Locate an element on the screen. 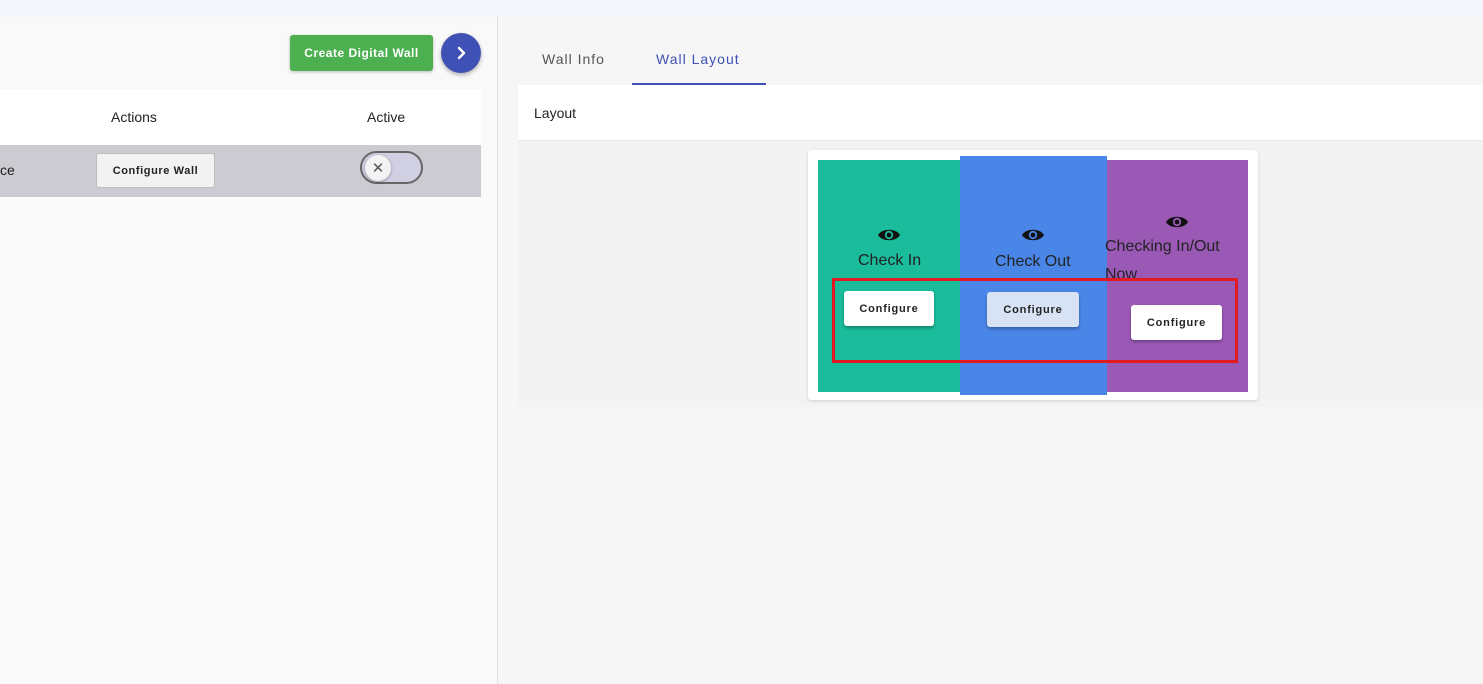 The height and width of the screenshot is (684, 1483). next-button is located at coordinates (461, 53).